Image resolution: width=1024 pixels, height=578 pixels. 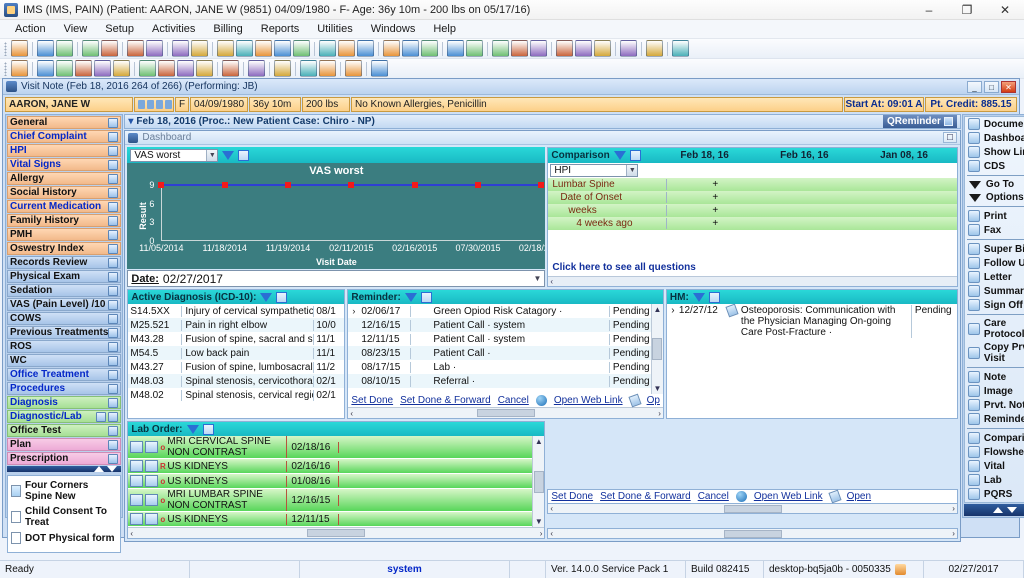 I want to click on action-fax: Fax, so click(x=994, y=230).